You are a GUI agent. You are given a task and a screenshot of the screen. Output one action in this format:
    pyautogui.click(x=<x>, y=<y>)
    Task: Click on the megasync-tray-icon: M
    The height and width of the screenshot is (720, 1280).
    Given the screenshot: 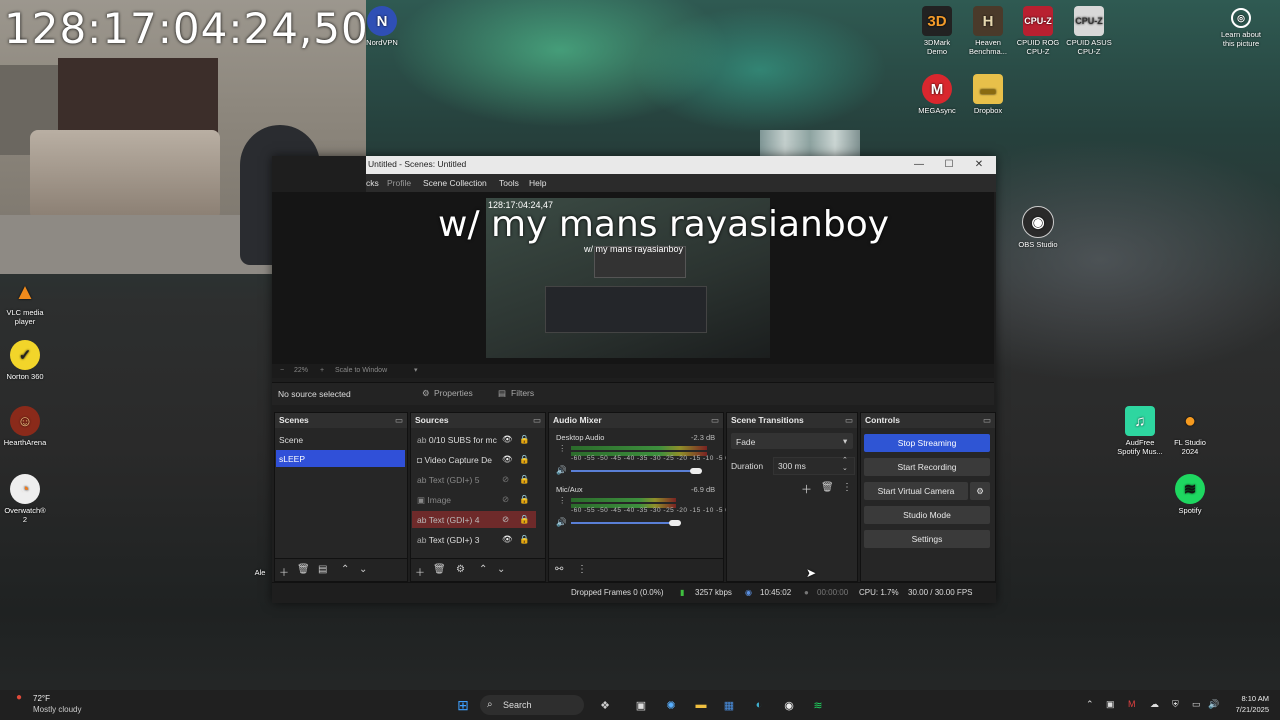 What is the action you would take?
    pyautogui.click(x=1132, y=704)
    